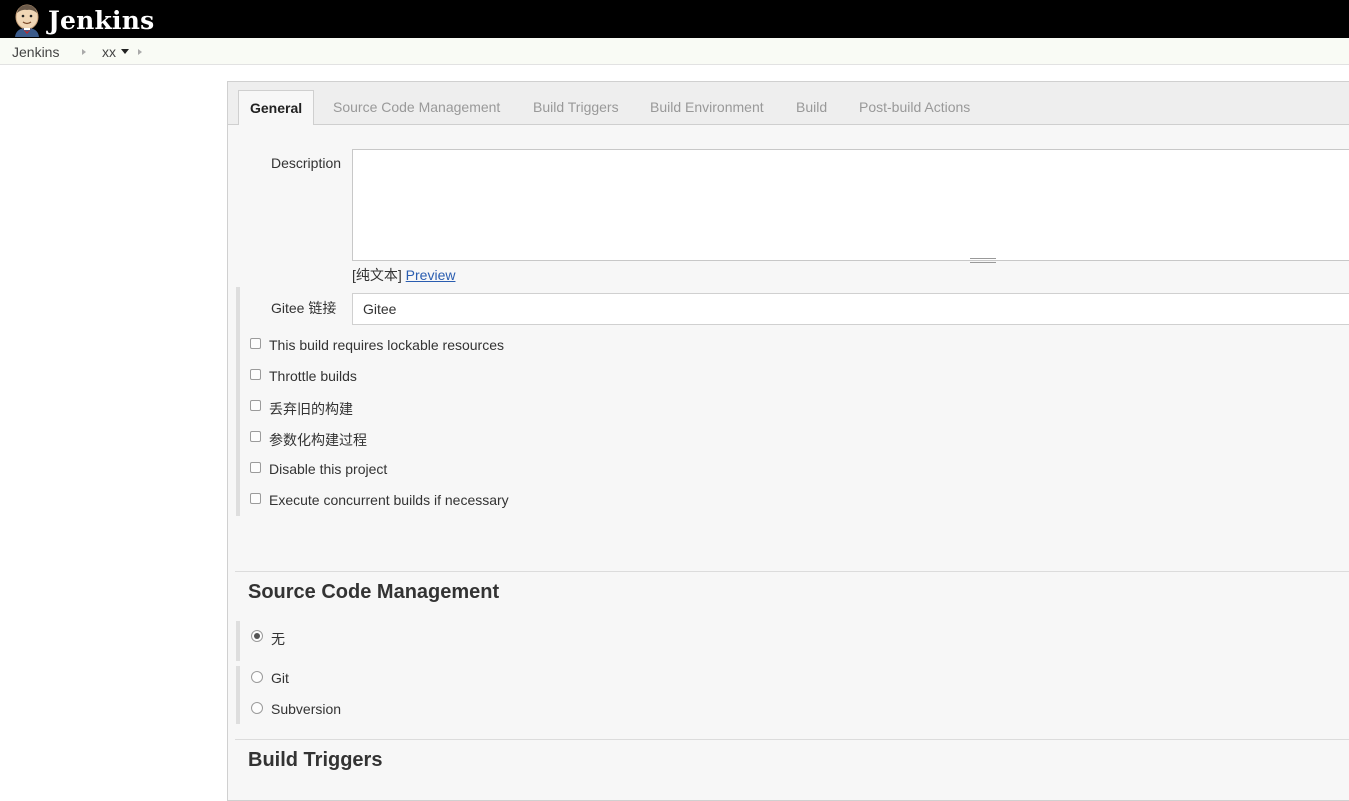 The image size is (1349, 801). Describe the element at coordinates (328, 469) in the screenshot. I see `disable-project-label: Disable this project` at that location.